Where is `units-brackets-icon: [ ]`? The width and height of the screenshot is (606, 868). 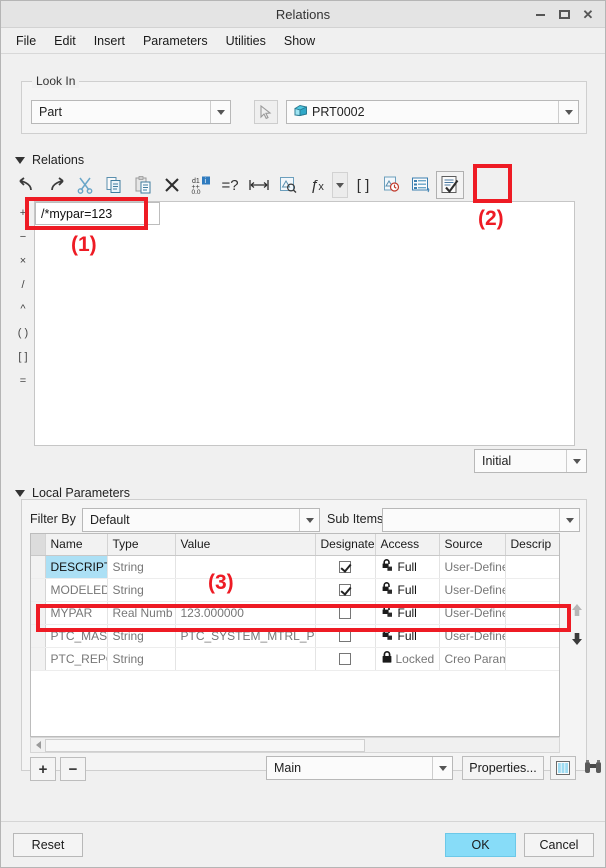
units-brackets-icon: [ ] is located at coordinates (363, 185).